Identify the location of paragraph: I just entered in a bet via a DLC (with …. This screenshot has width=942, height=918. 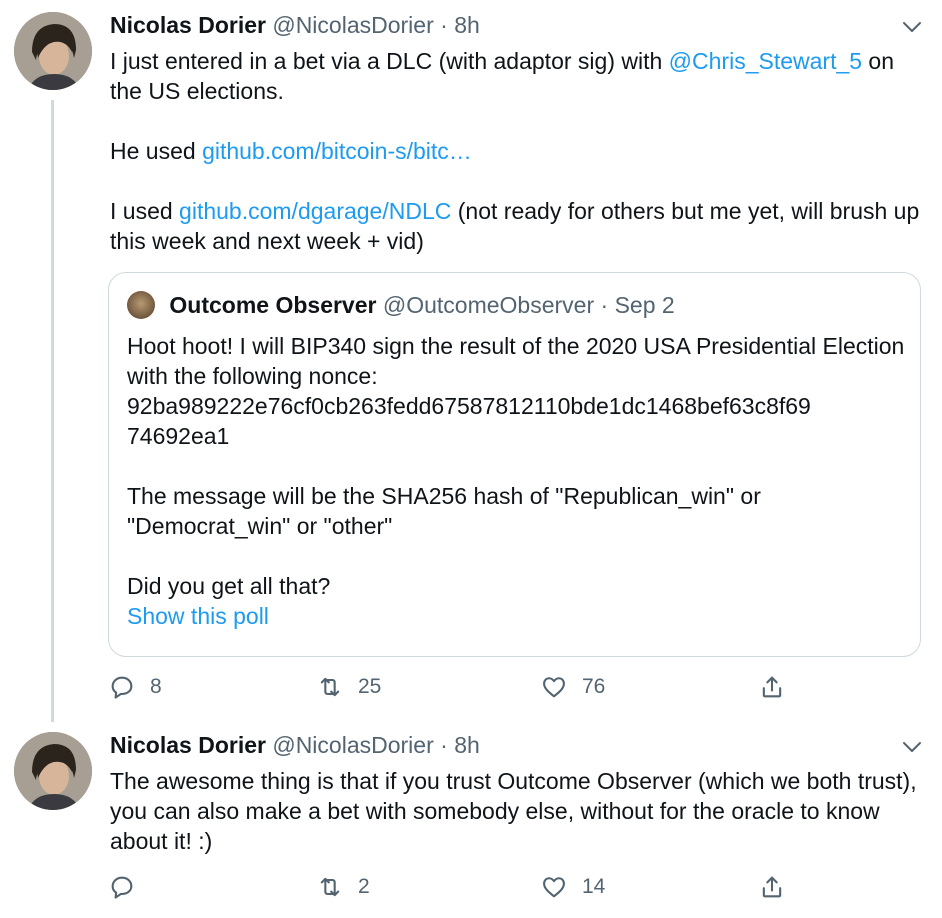
(515, 76).